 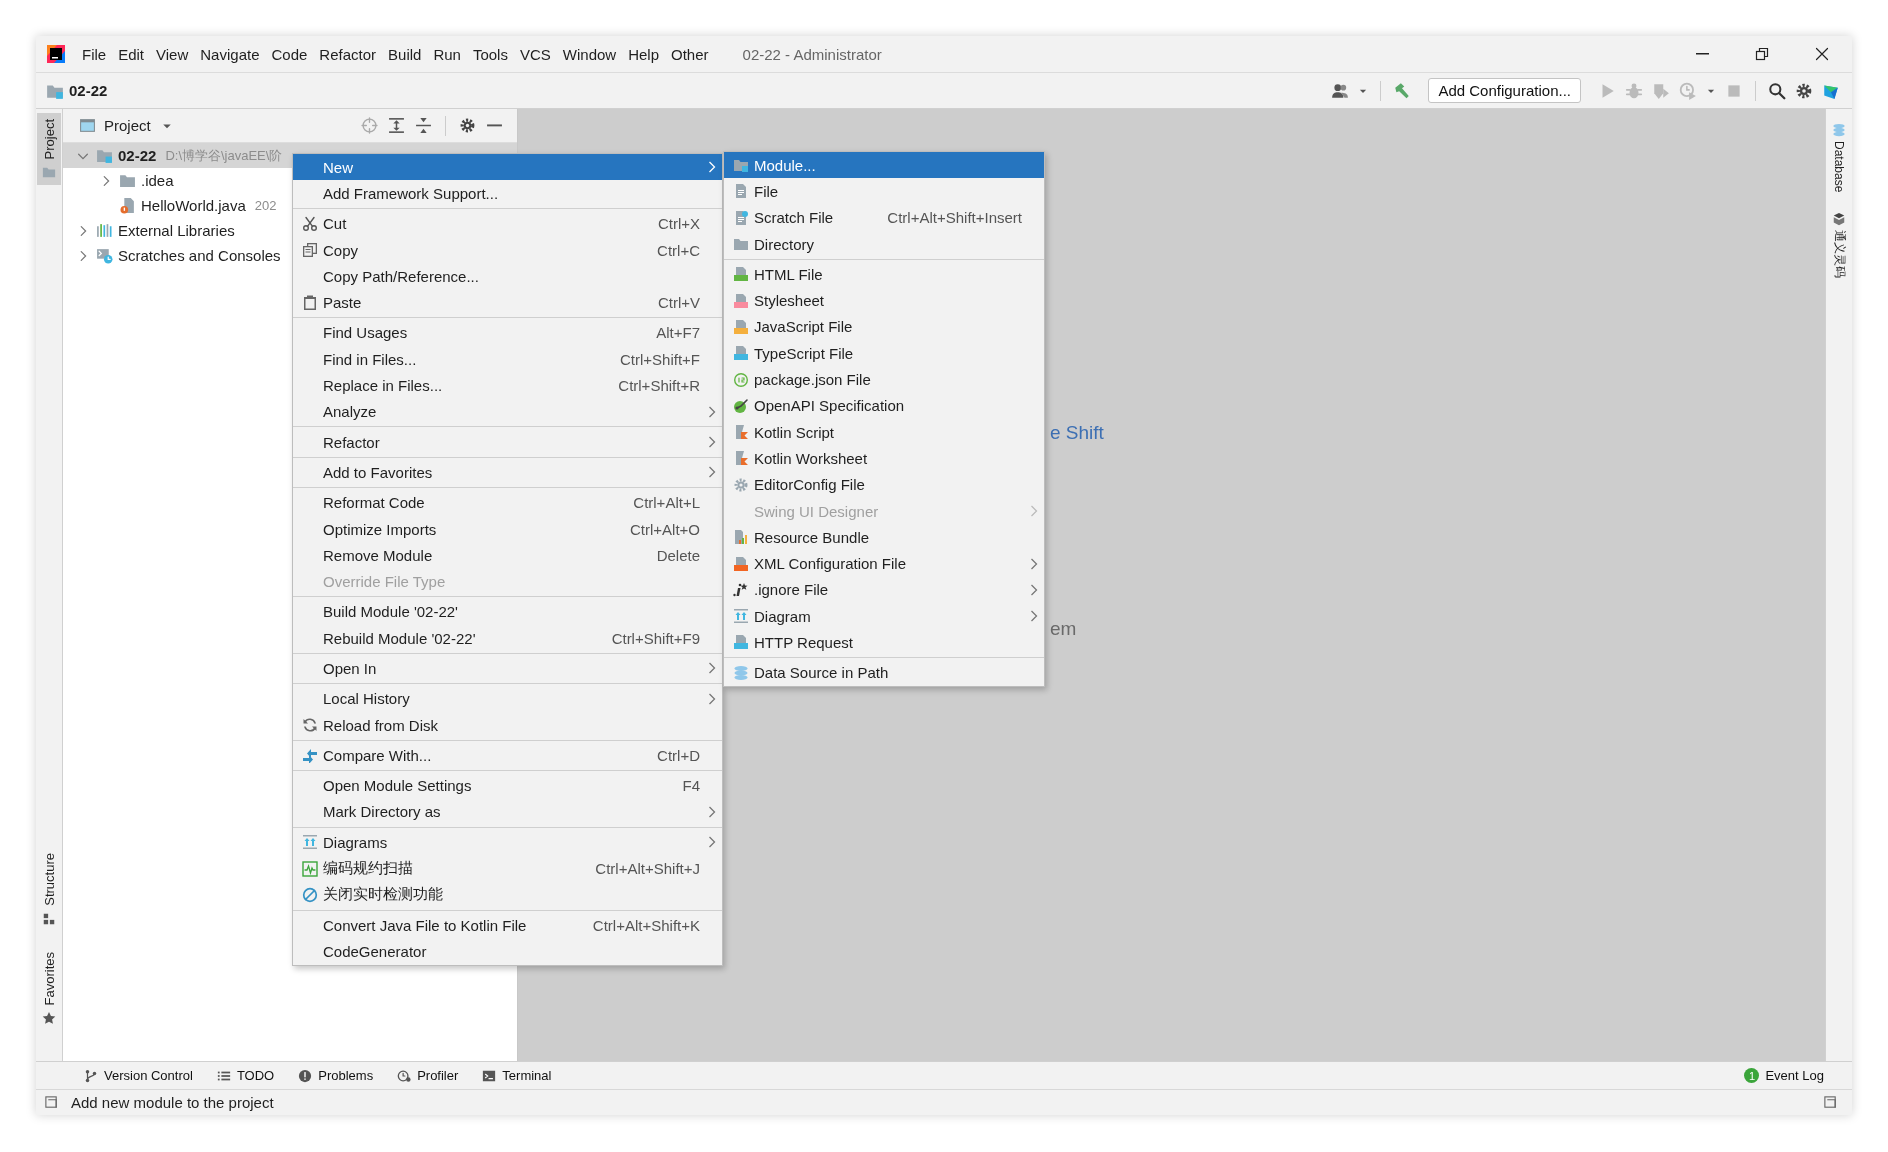 I want to click on folder-icon, so click(x=49, y=172).